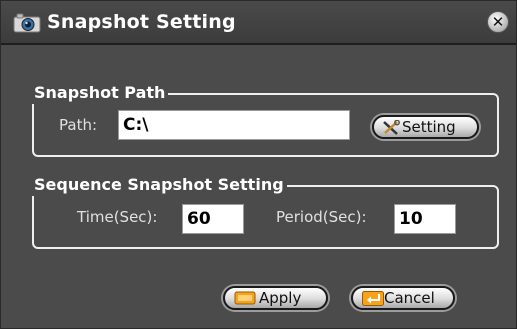 Image resolution: width=517 pixels, height=329 pixels. What do you see at coordinates (117, 217) in the screenshot?
I see `time-label: Time(Sec):` at bounding box center [117, 217].